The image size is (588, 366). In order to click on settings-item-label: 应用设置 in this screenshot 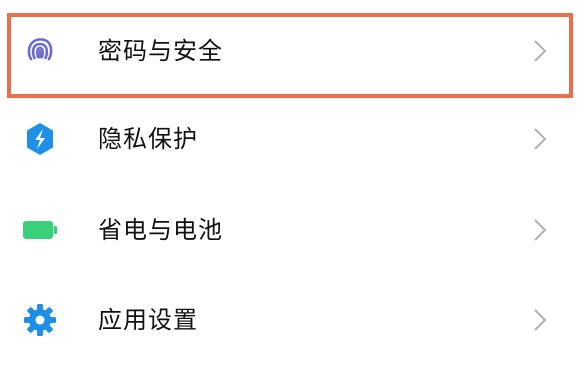, I will do `click(148, 320)`.